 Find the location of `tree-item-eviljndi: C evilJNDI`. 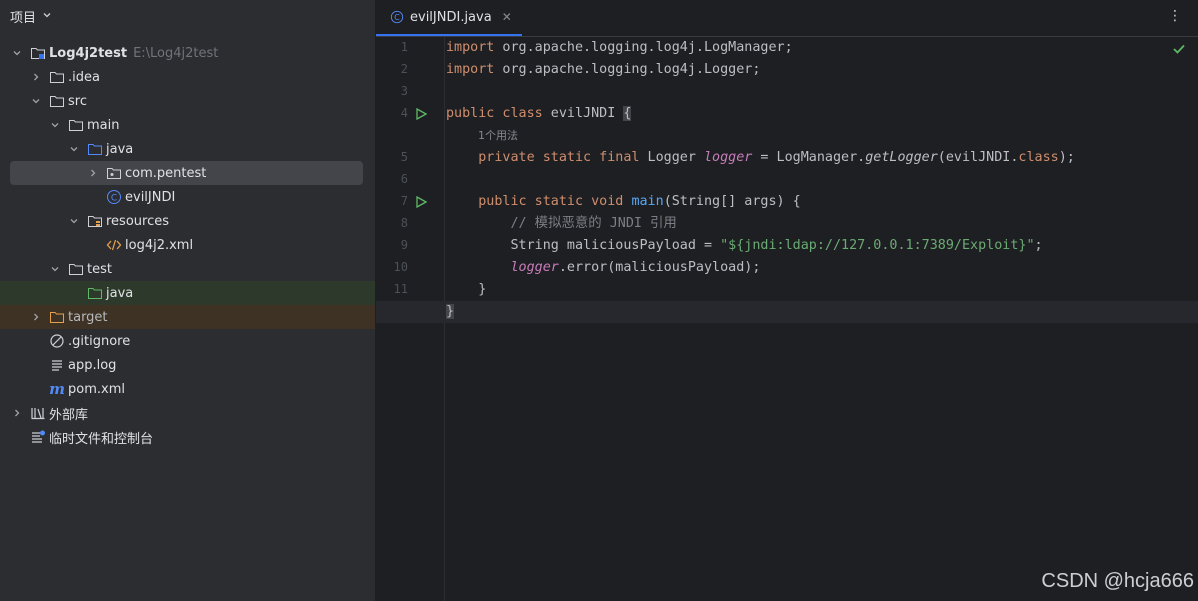

tree-item-eviljndi: C evilJNDI is located at coordinates (187, 197).